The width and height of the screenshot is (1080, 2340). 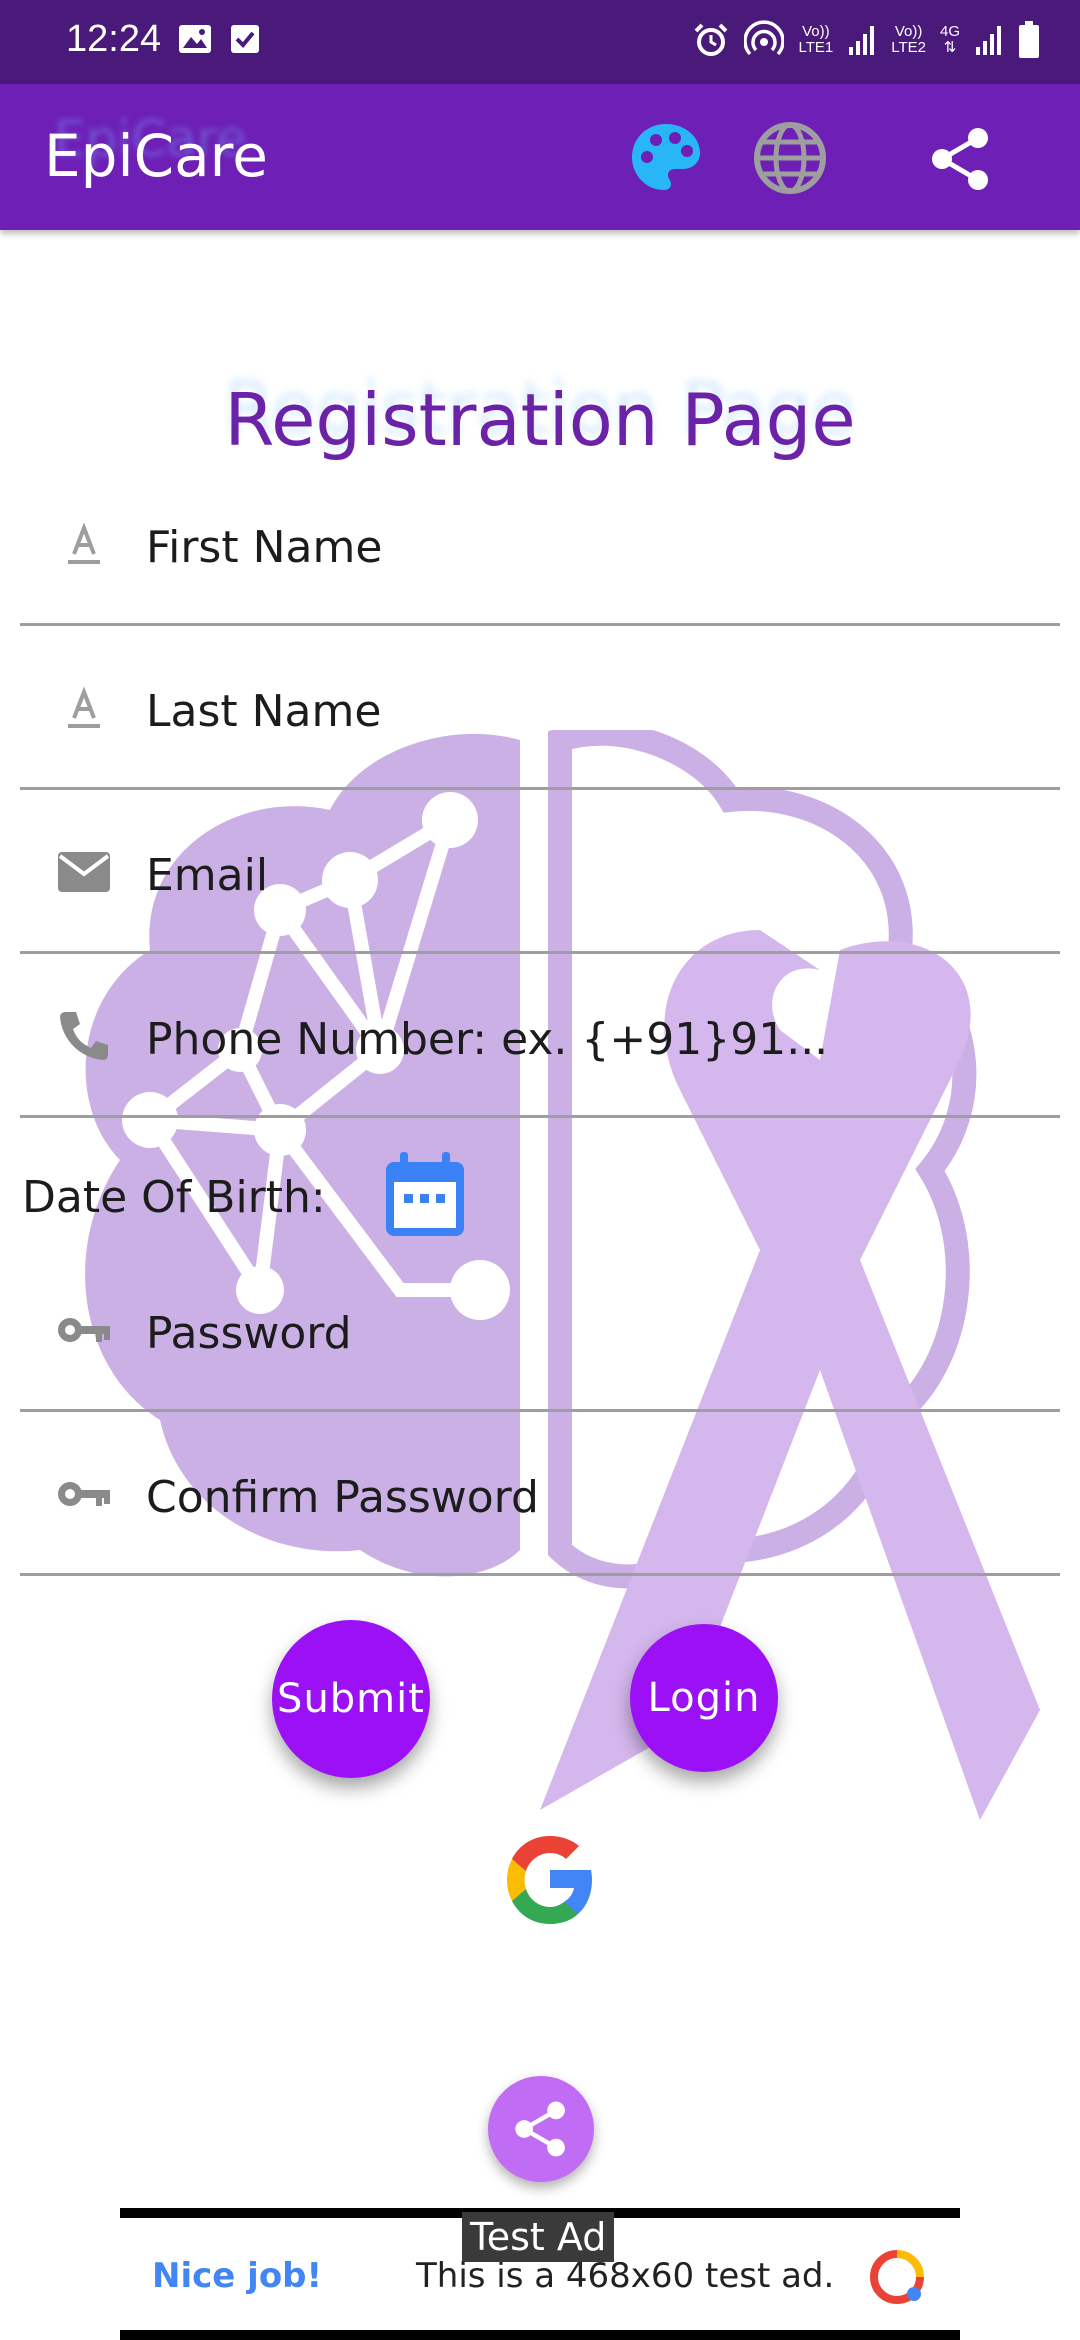 What do you see at coordinates (950, 47) in the screenshot?
I see `data-arrows-icon: ⇅` at bounding box center [950, 47].